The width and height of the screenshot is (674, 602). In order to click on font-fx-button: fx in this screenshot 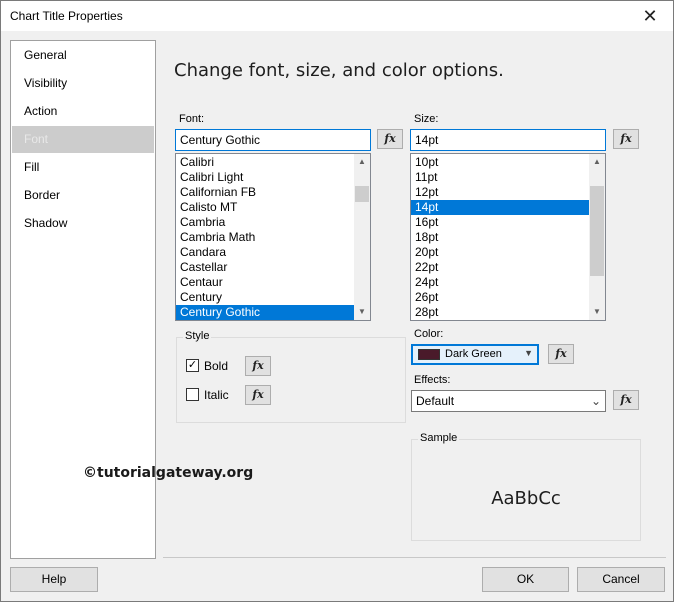, I will do `click(390, 139)`.